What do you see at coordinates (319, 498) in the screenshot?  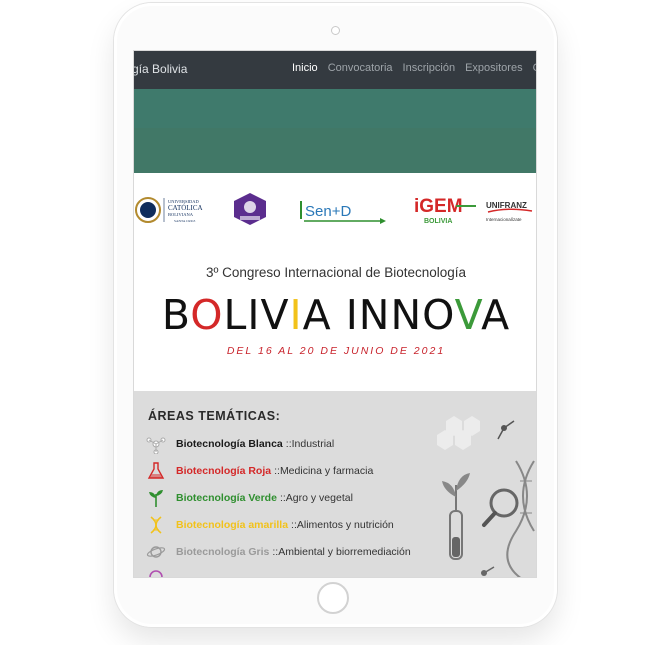 I see `area-desc-verde: Agro y vegetal` at bounding box center [319, 498].